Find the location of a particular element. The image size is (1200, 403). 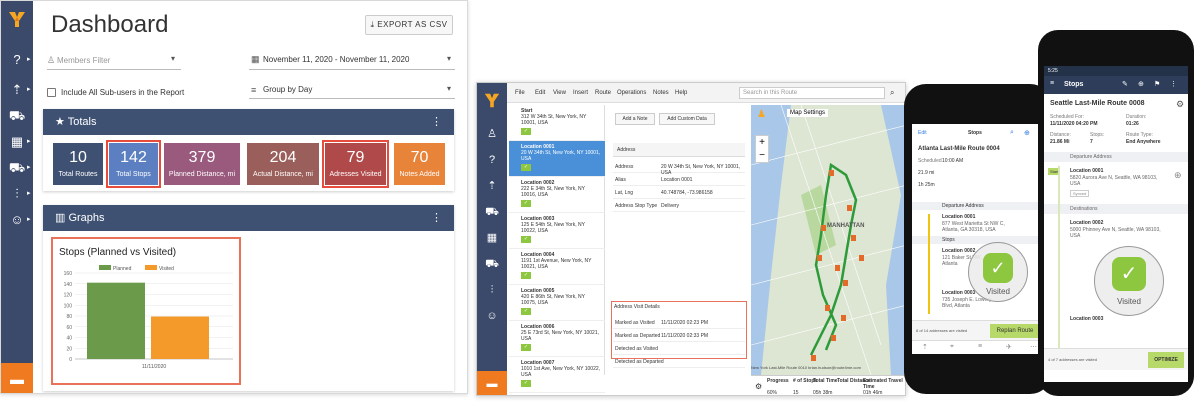

edit-icon: ✎ is located at coordinates (1125, 84).